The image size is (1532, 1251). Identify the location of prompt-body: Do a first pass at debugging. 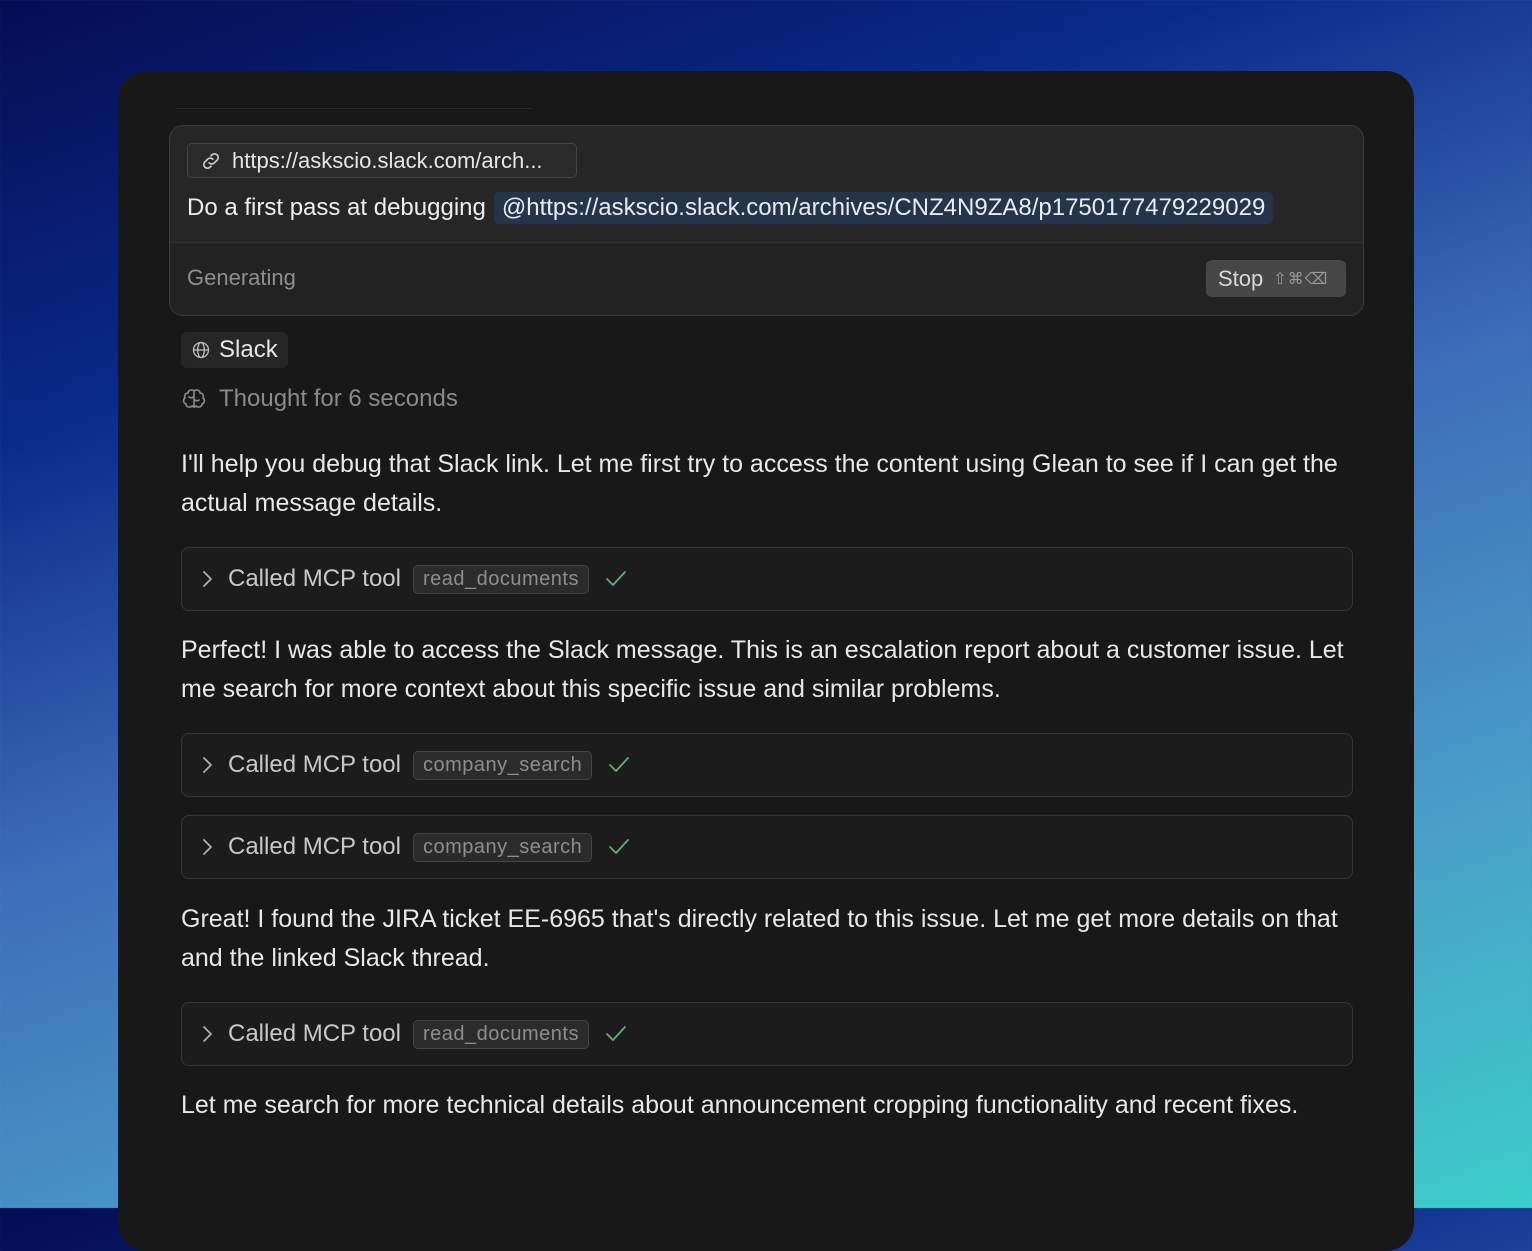
(336, 207).